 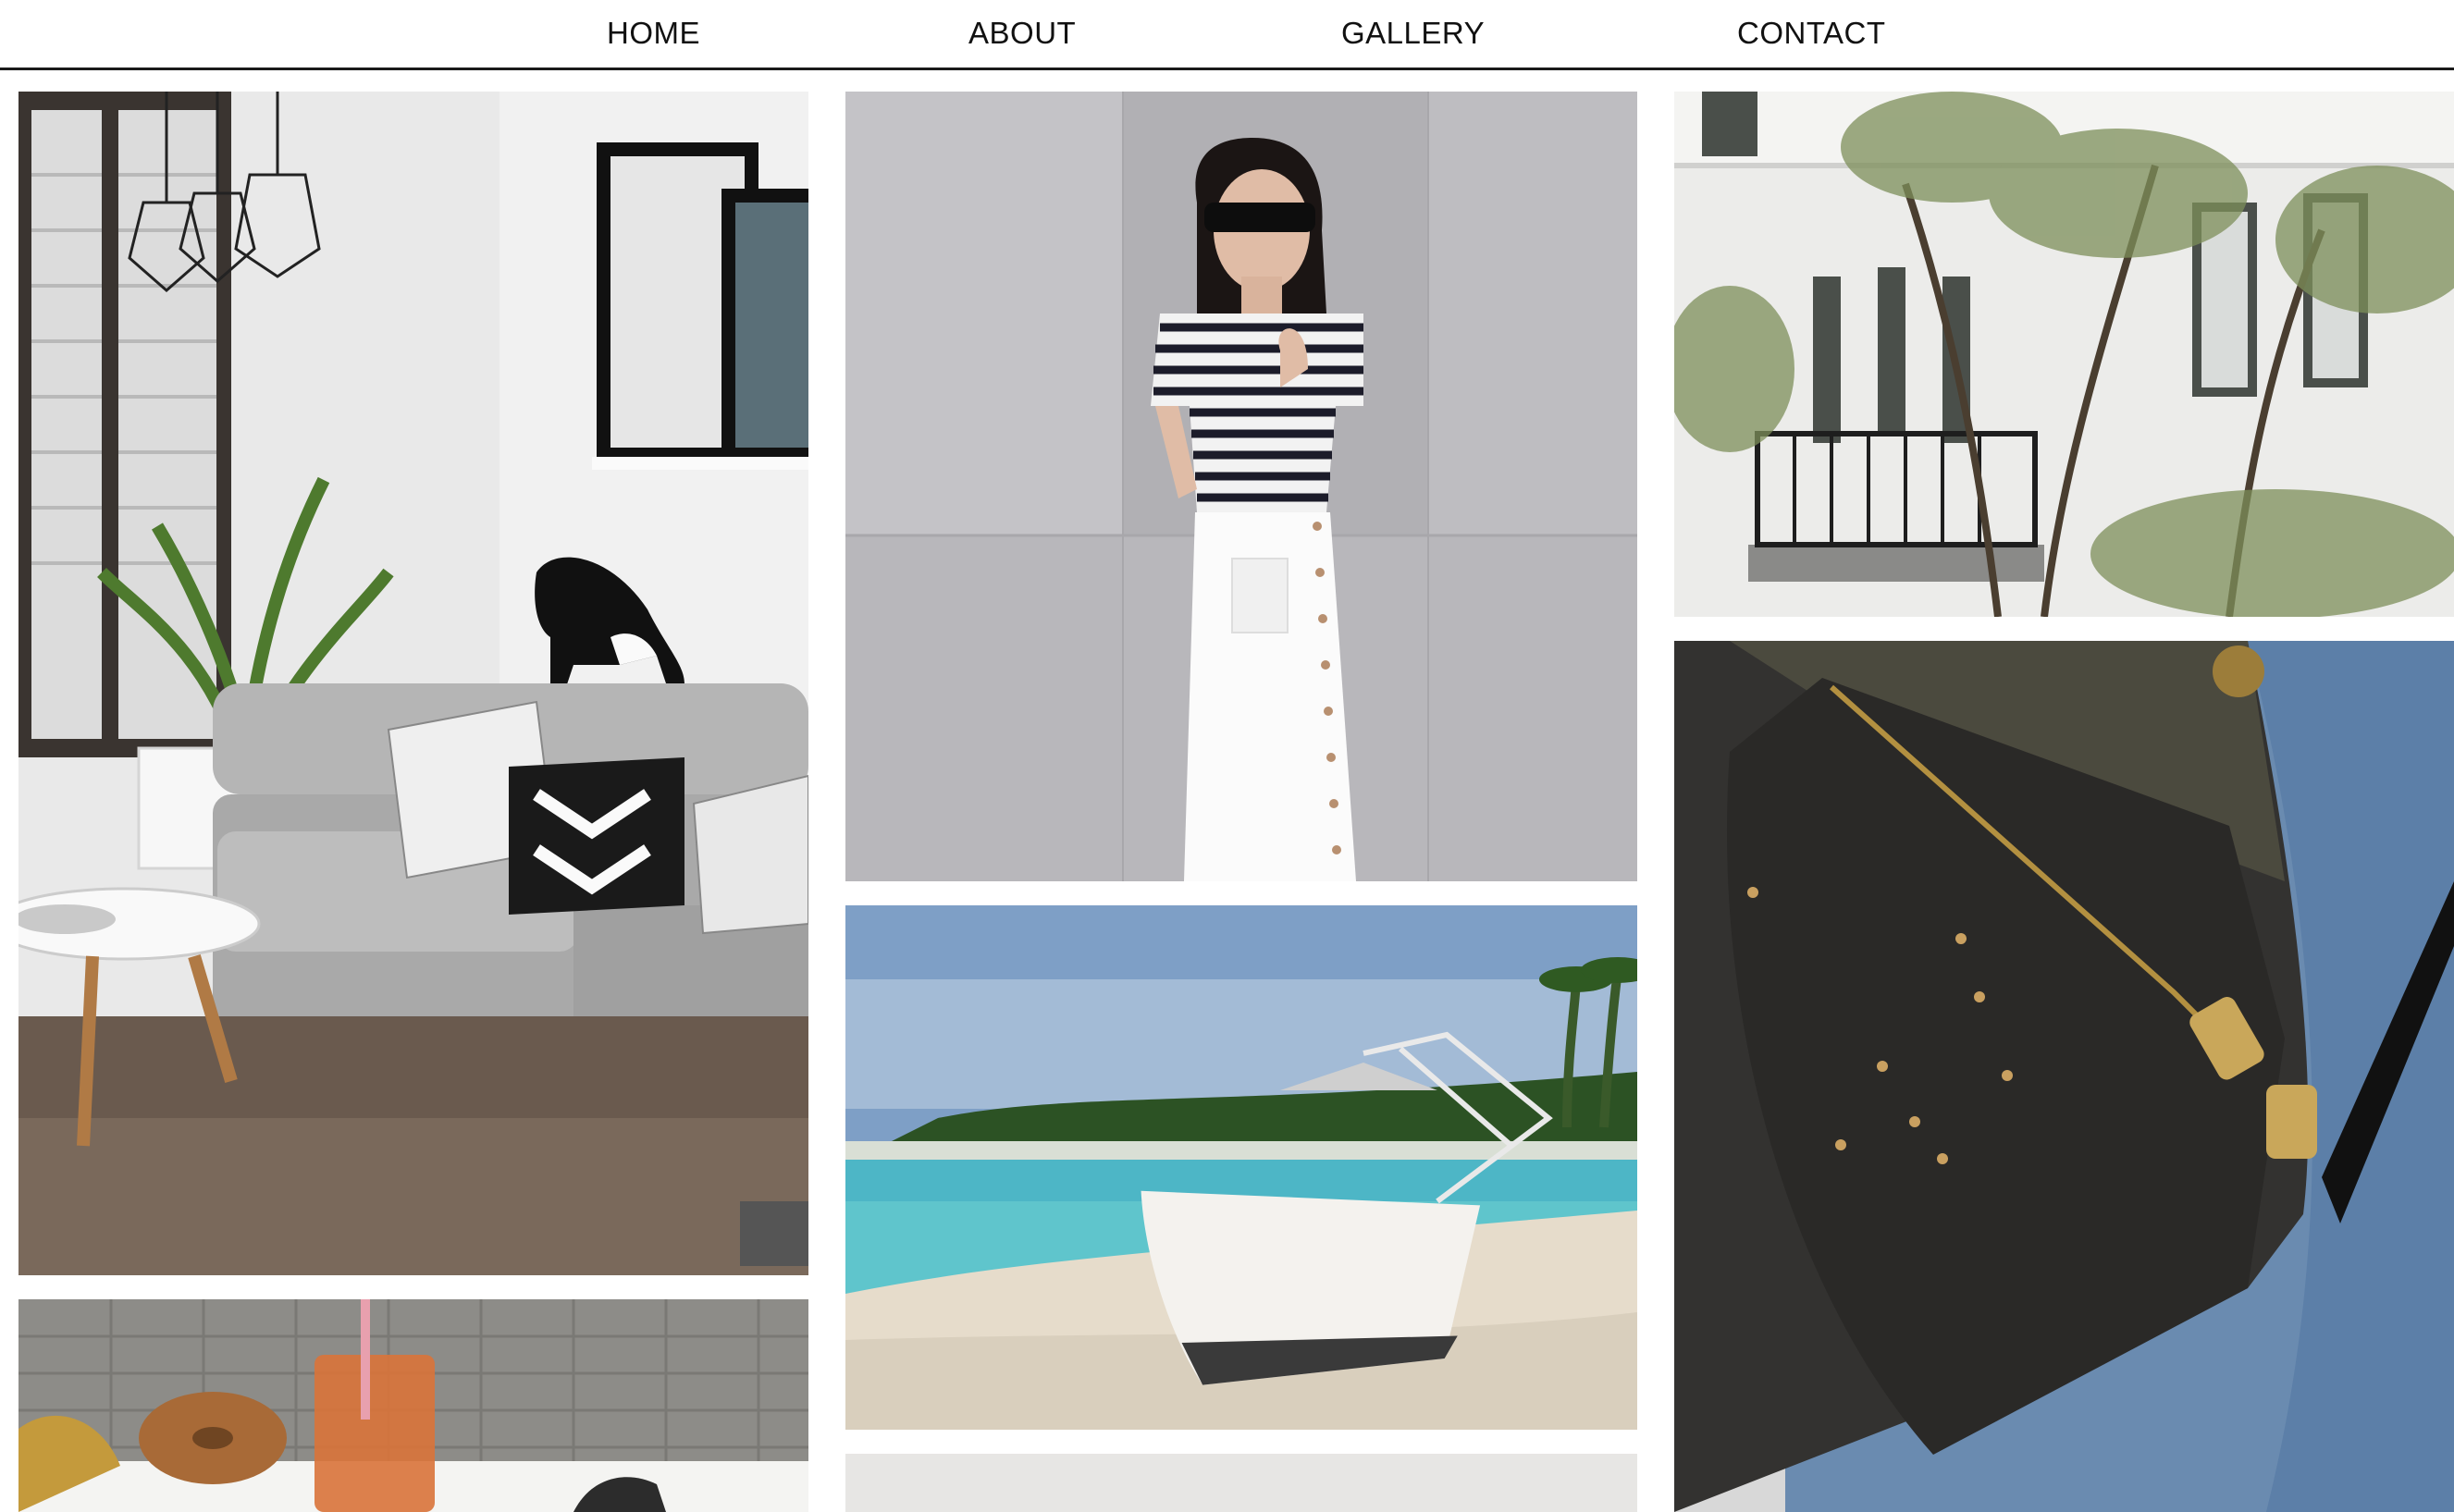 I want to click on gallery-image-beached-boat, so click(x=1241, y=1167).